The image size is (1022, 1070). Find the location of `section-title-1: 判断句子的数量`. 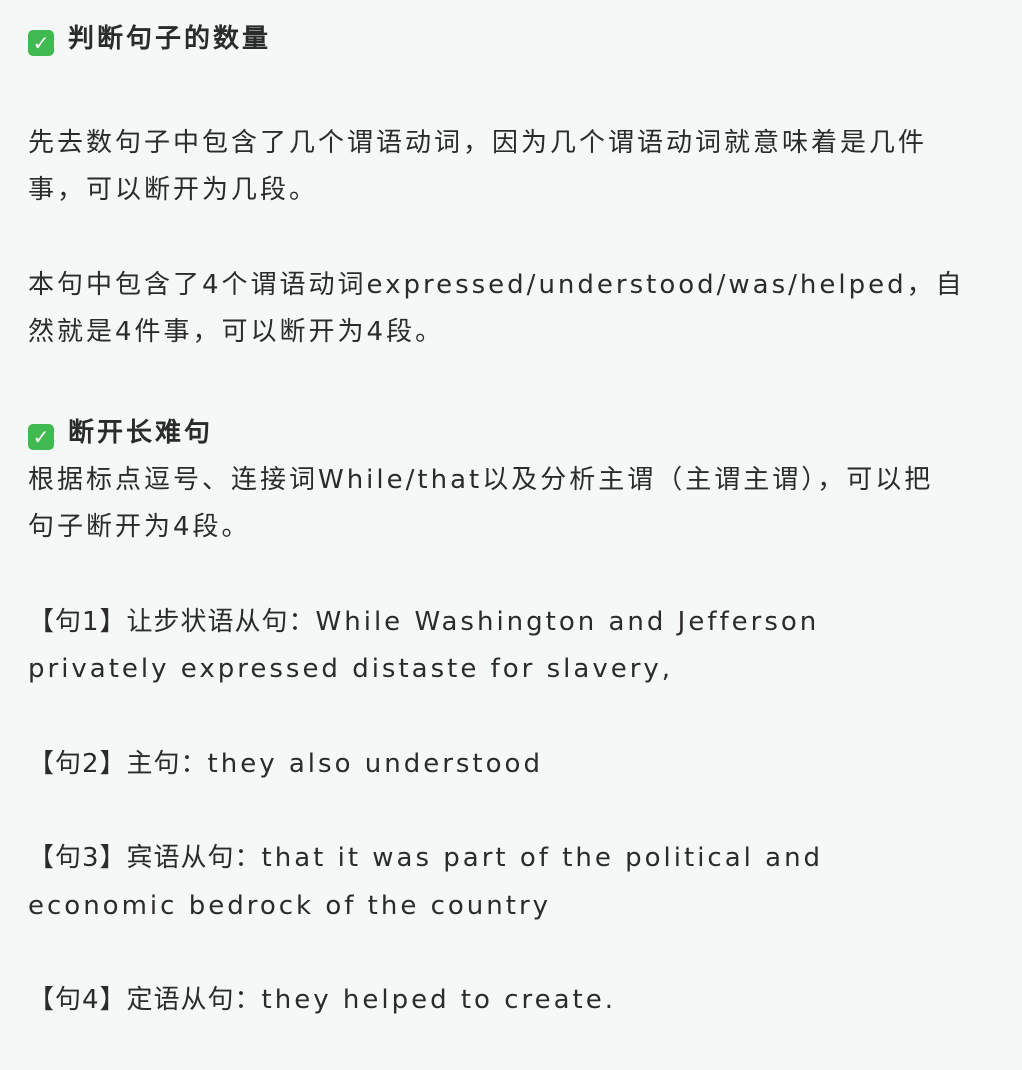

section-title-1: 判断句子的数量 is located at coordinates (170, 39).